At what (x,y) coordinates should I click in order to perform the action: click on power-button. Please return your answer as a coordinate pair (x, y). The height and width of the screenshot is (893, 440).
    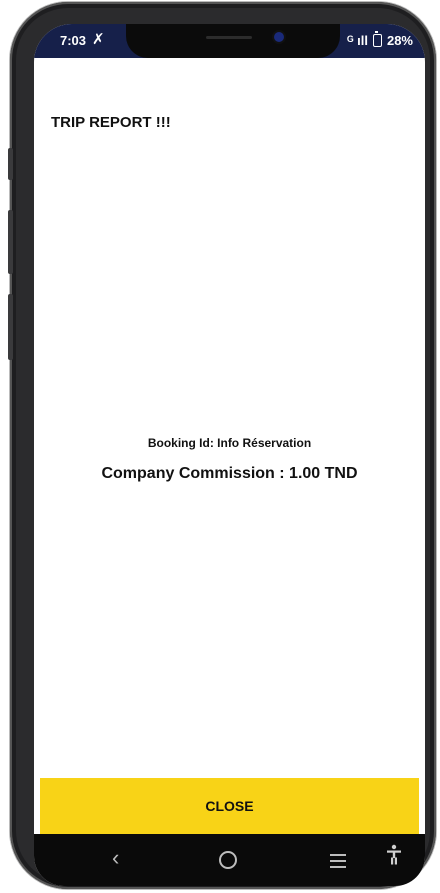
    Looking at the image, I should click on (10, 327).